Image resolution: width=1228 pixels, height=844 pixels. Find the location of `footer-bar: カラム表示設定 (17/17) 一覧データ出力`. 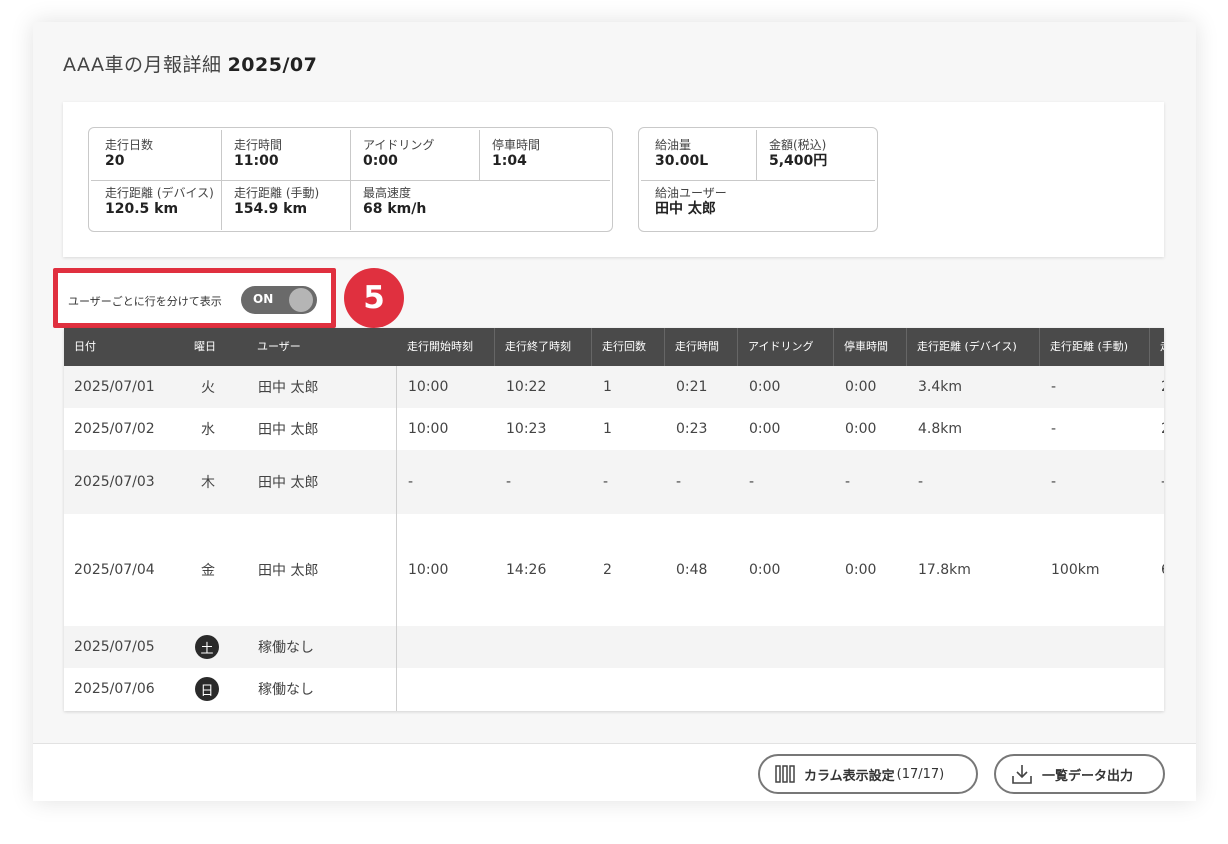

footer-bar: カラム表示設定 (17/17) 一覧データ出力 is located at coordinates (614, 772).